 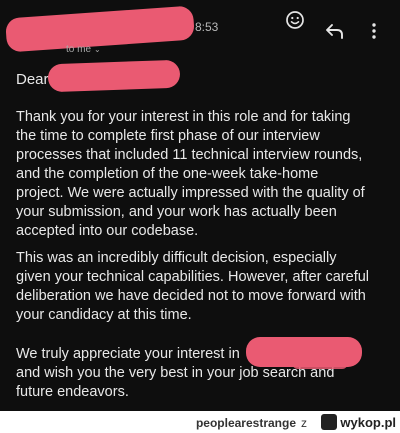 What do you see at coordinates (32, 79) in the screenshot?
I see `greeting: Dear` at bounding box center [32, 79].